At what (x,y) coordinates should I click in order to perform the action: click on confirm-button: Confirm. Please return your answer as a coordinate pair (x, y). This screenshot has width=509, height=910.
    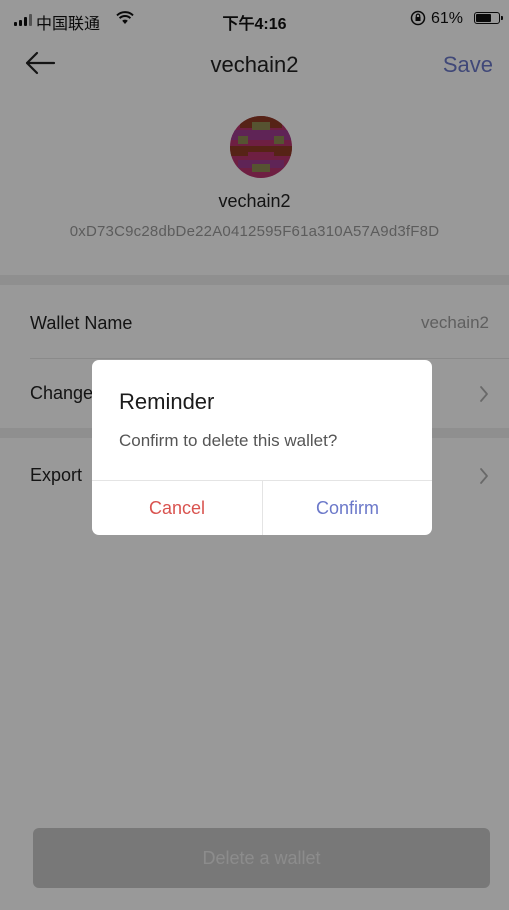
    Looking at the image, I should click on (347, 508).